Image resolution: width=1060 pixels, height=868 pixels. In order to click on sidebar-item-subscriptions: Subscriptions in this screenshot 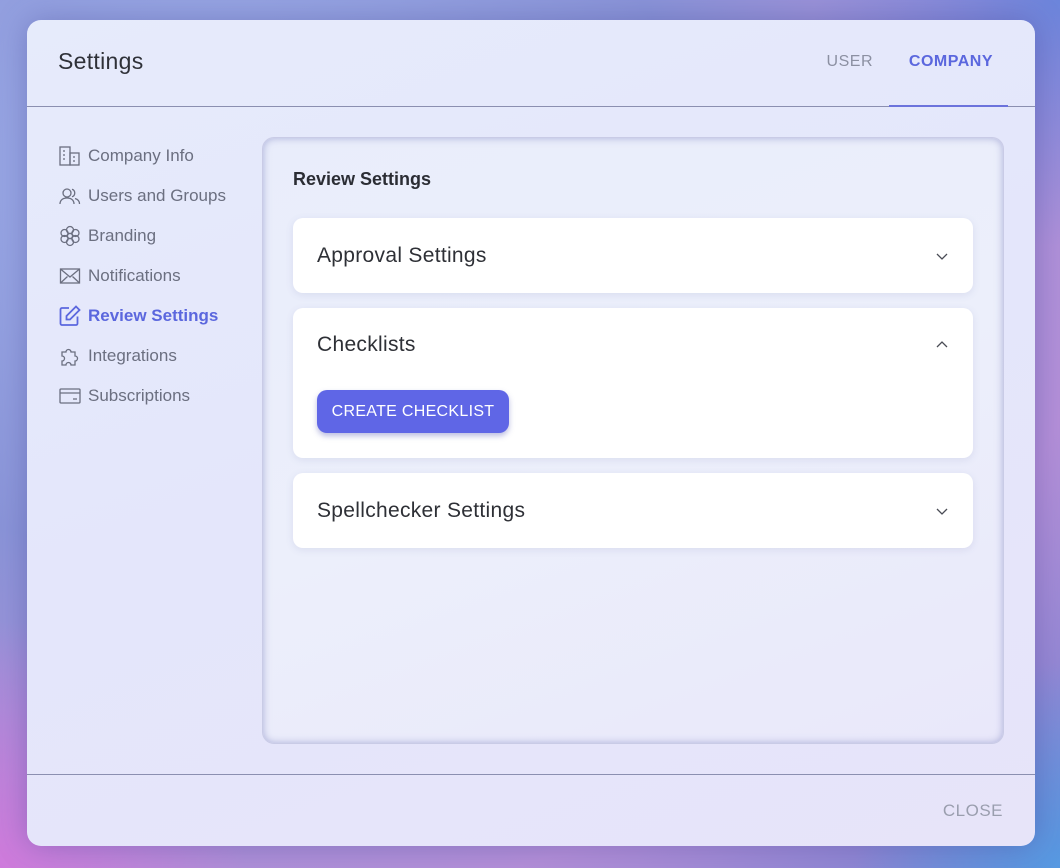, I will do `click(158, 396)`.